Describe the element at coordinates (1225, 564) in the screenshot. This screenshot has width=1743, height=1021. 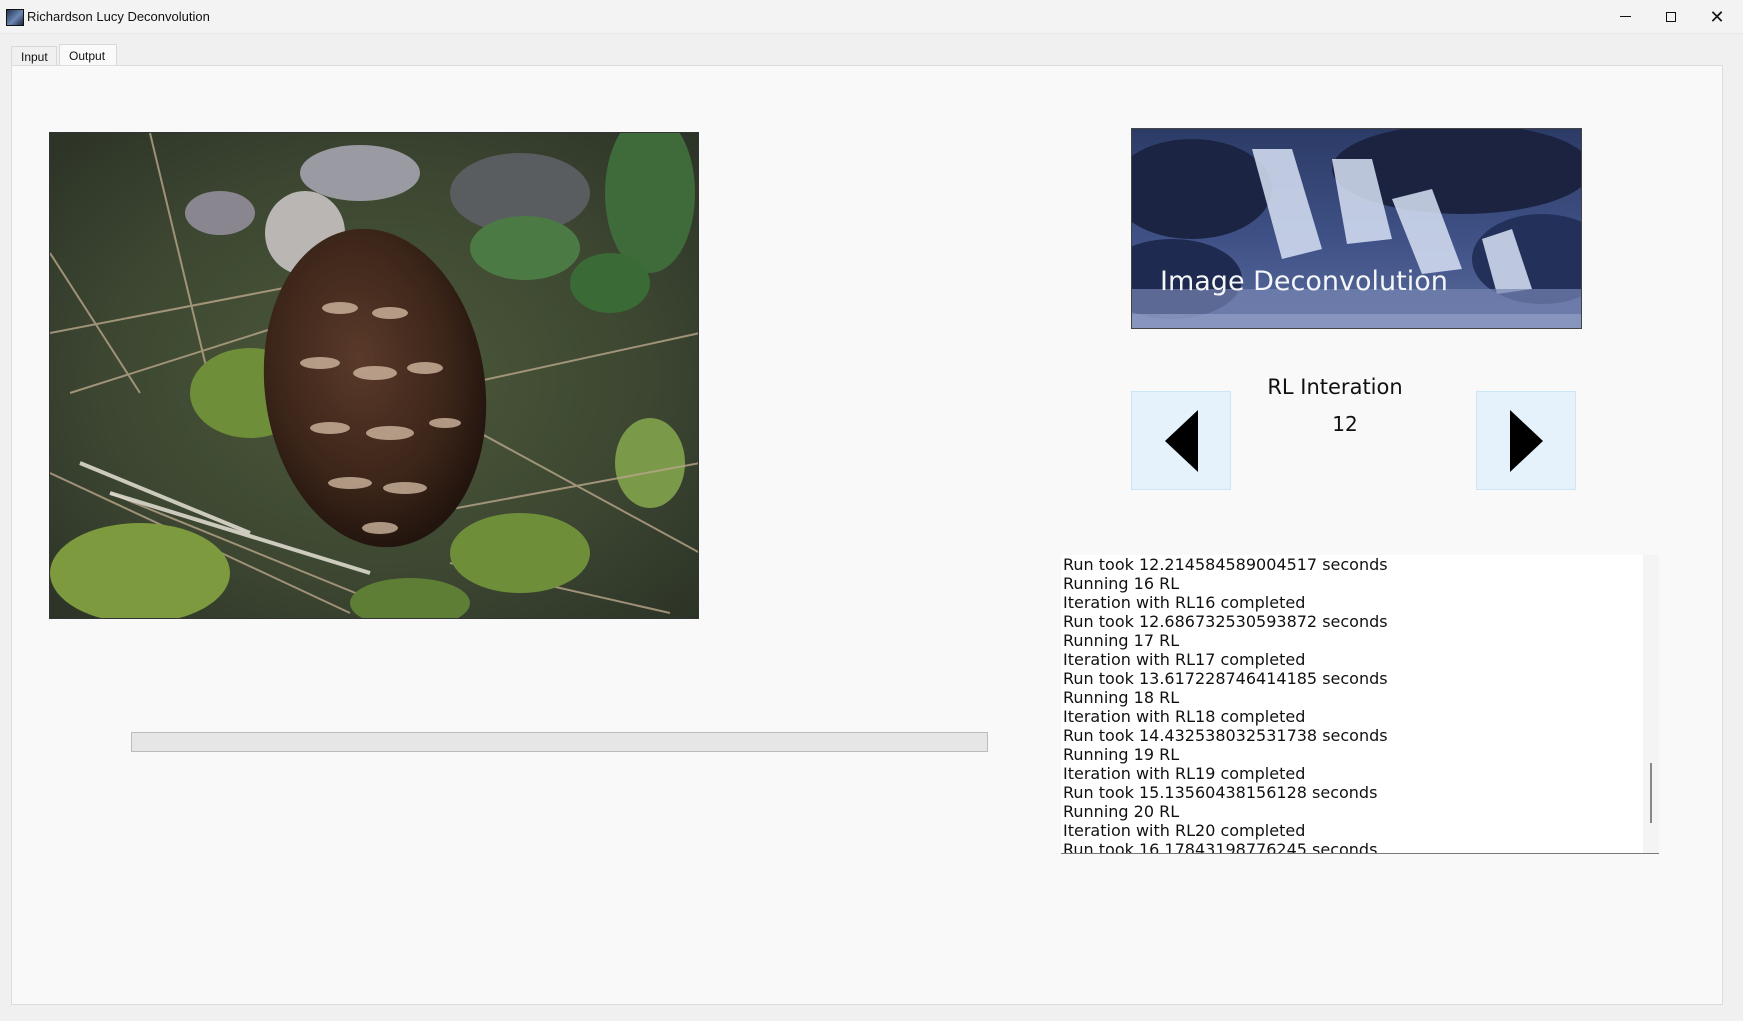
I see `log-line: Run took 12.214584589004517 seconds` at that location.